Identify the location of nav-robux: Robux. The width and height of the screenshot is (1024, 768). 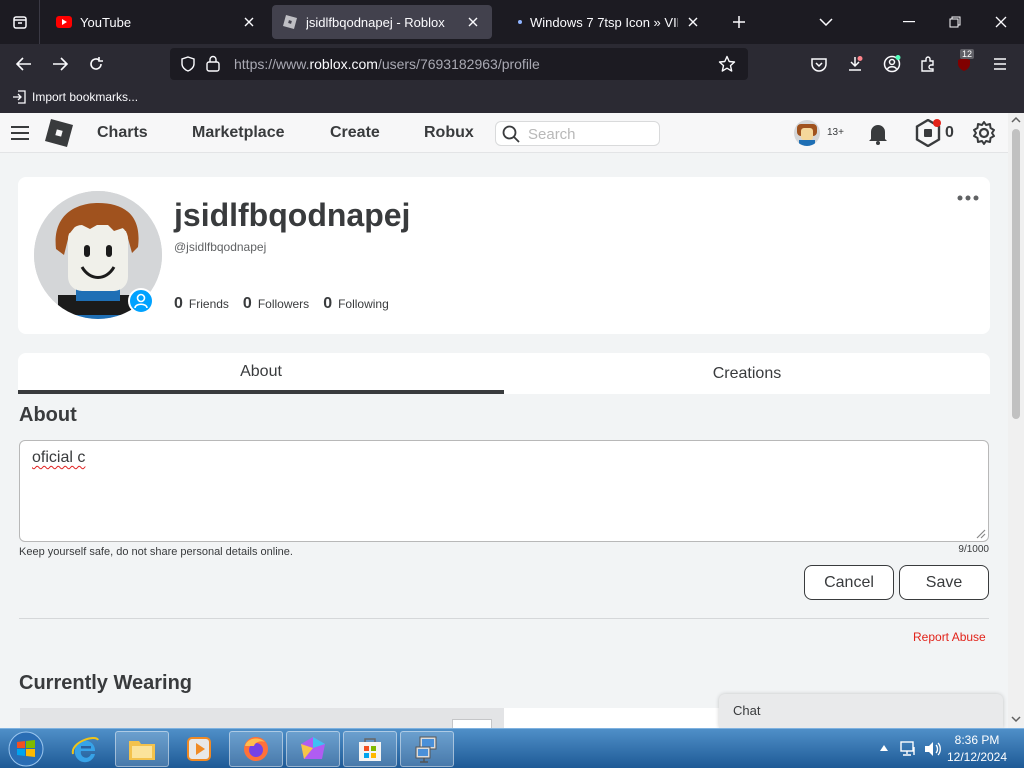
(449, 133).